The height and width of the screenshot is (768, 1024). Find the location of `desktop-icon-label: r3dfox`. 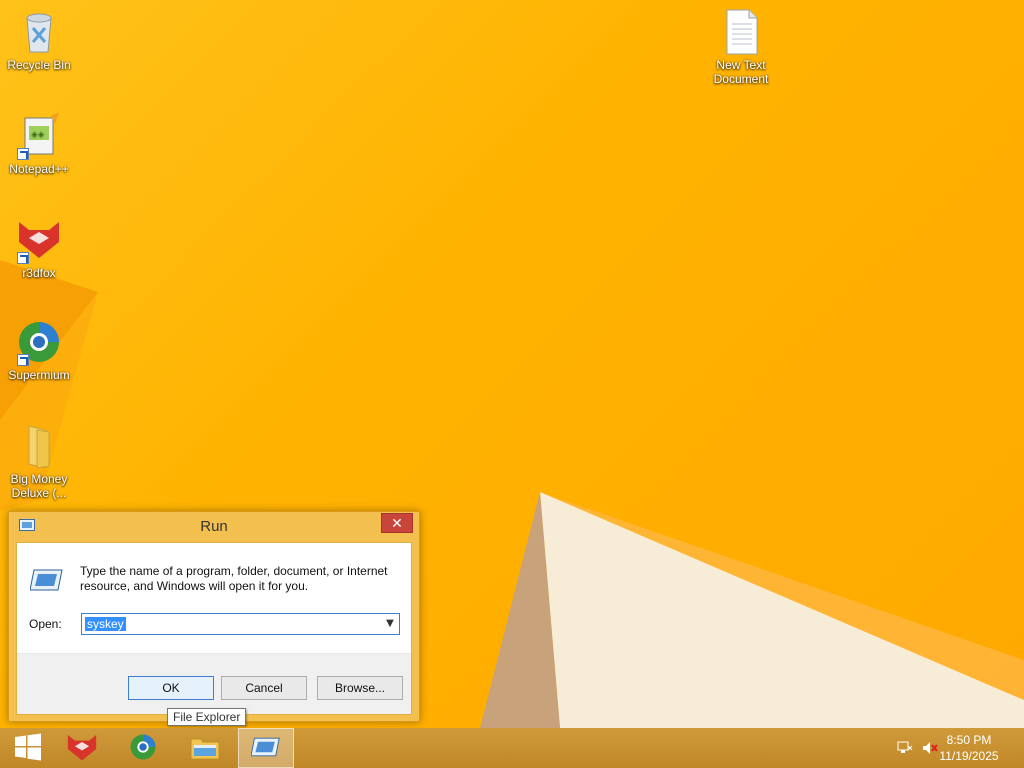

desktop-icon-label: r3dfox is located at coordinates (39, 273).